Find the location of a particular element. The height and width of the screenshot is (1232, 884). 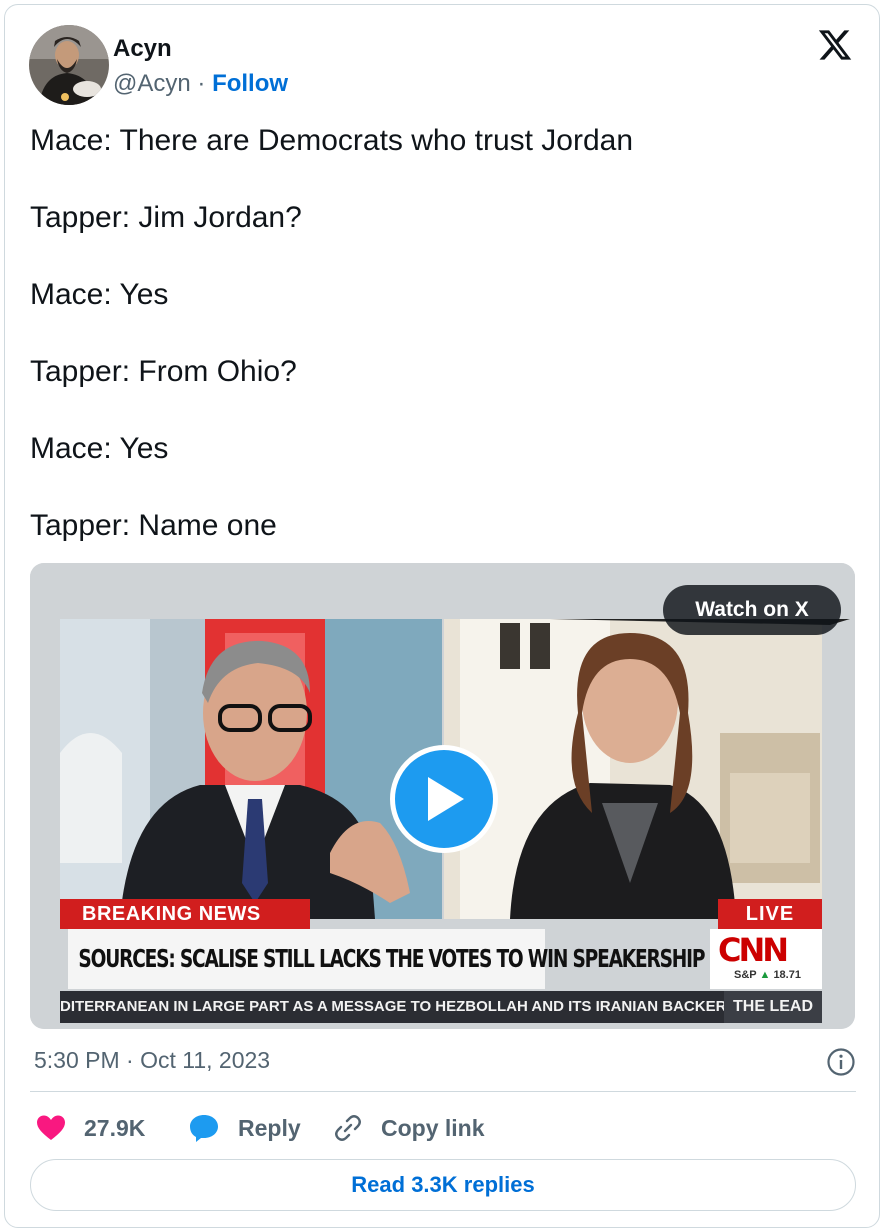

market-arrow-icon: ▲ is located at coordinates (765, 975).